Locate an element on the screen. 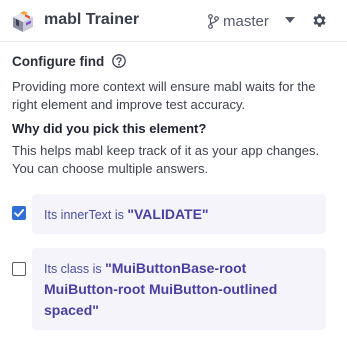  checkmark-icon is located at coordinates (19, 213).